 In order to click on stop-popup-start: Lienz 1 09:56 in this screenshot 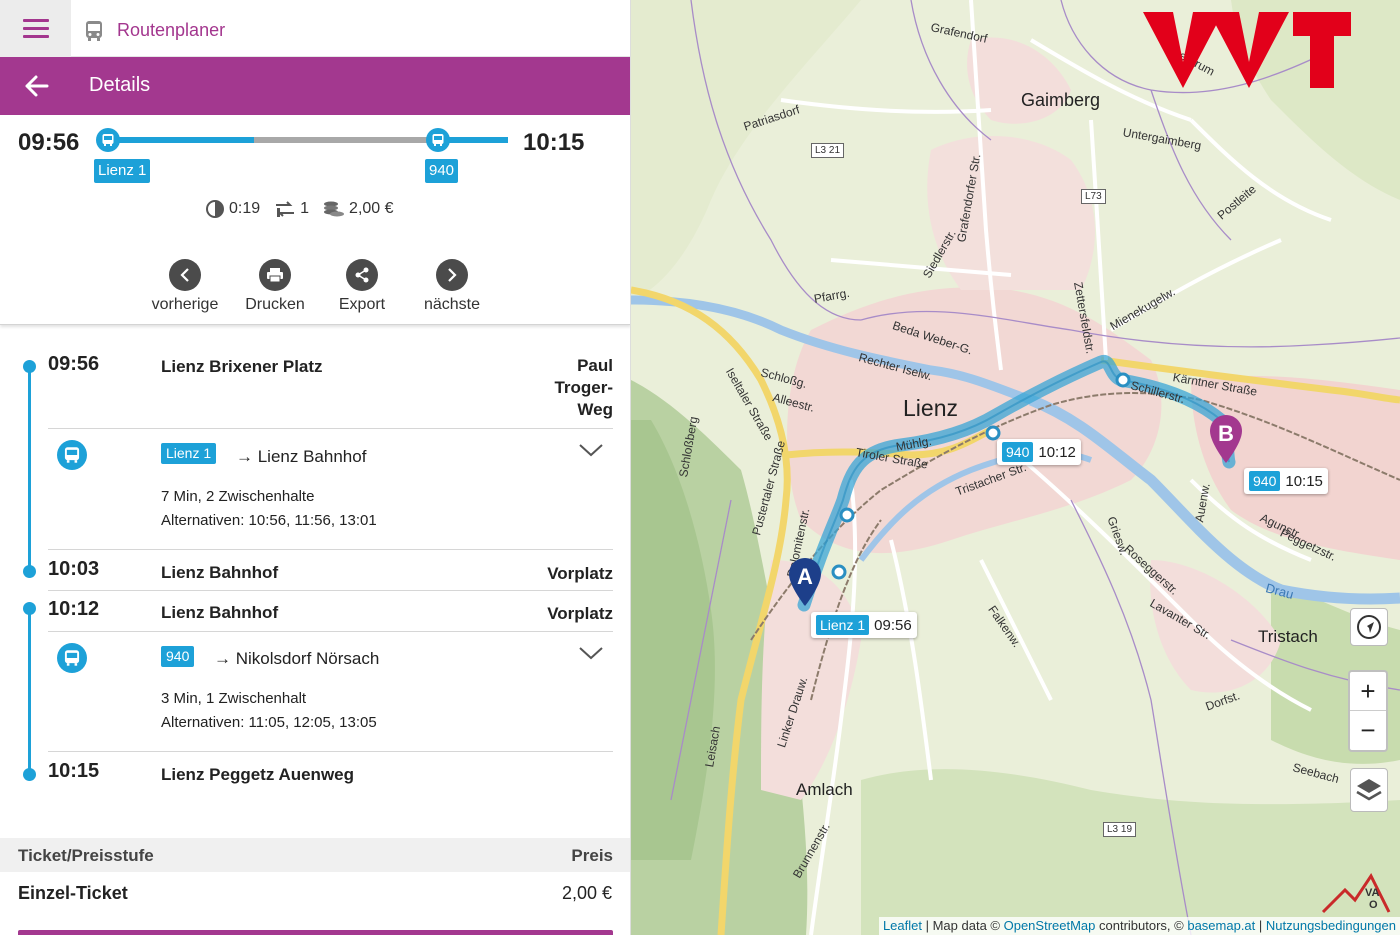, I will do `click(864, 625)`.